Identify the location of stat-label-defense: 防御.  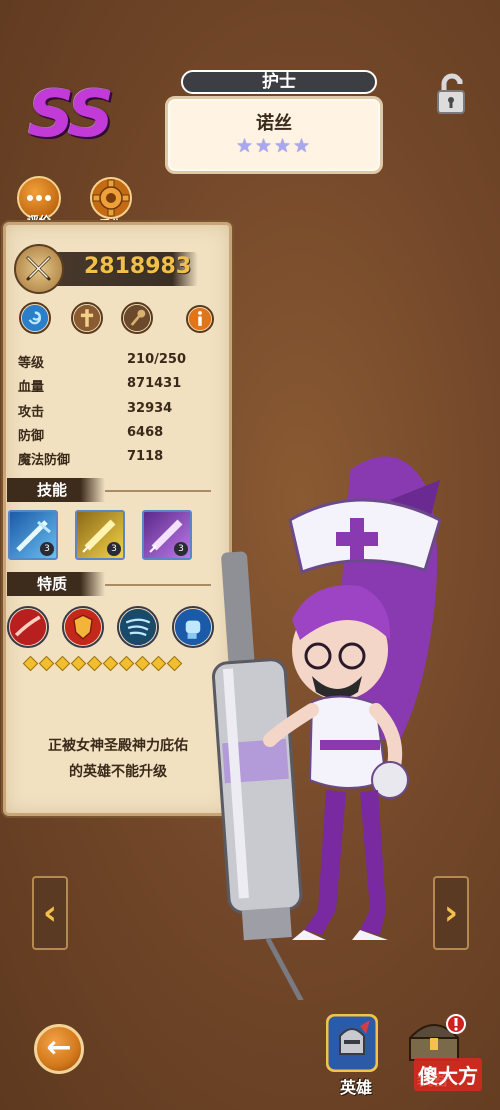
(31, 436).